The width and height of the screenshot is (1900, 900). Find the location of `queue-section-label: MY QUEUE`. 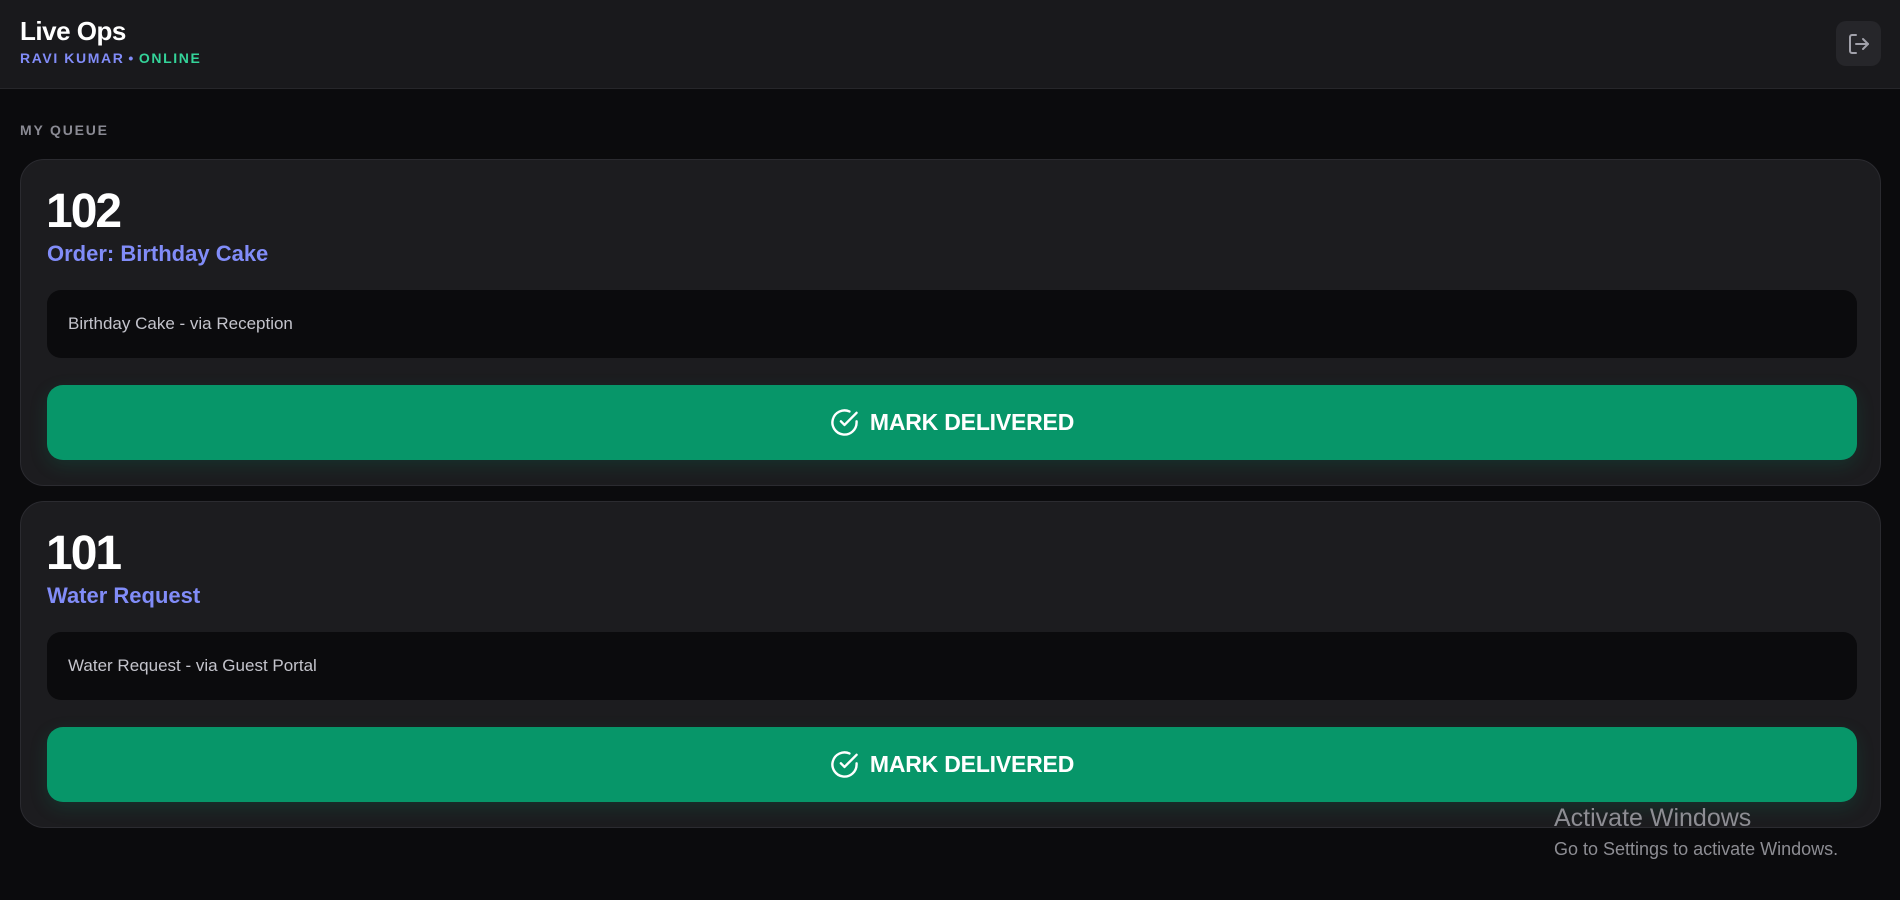

queue-section-label: MY QUEUE is located at coordinates (64, 130).